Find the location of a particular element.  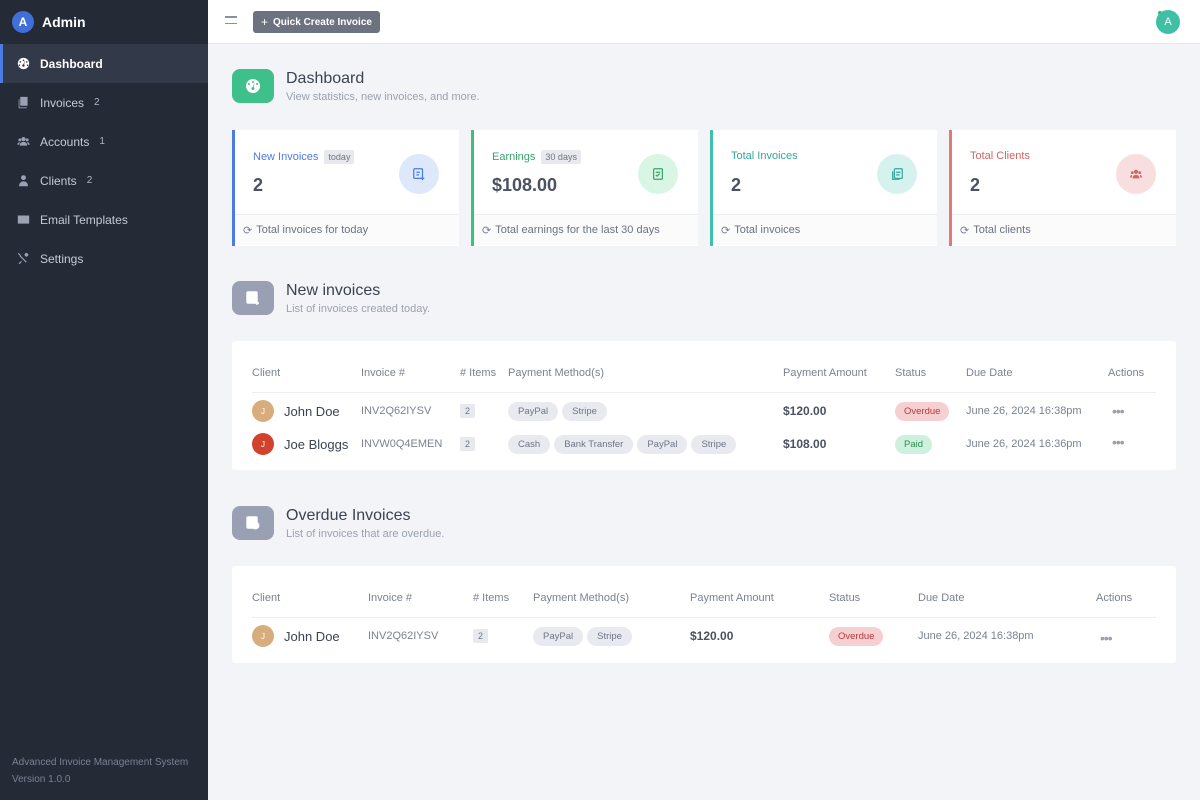

section-title: New invoices is located at coordinates (333, 290).